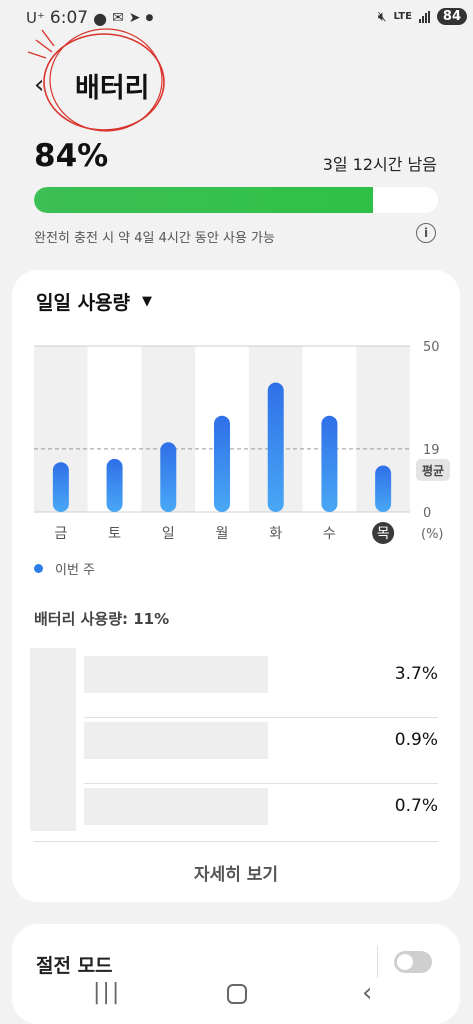  I want to click on chat-icon: ●, so click(100, 18).